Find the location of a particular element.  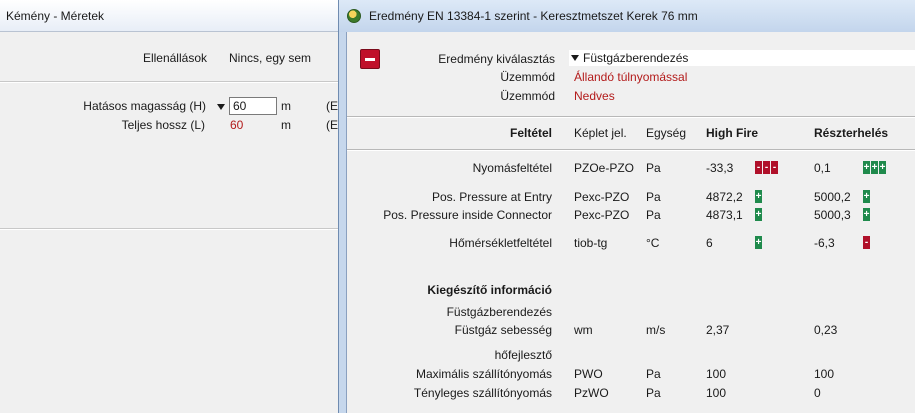

extra-max-pressure-pl: 100 is located at coordinates (824, 374).